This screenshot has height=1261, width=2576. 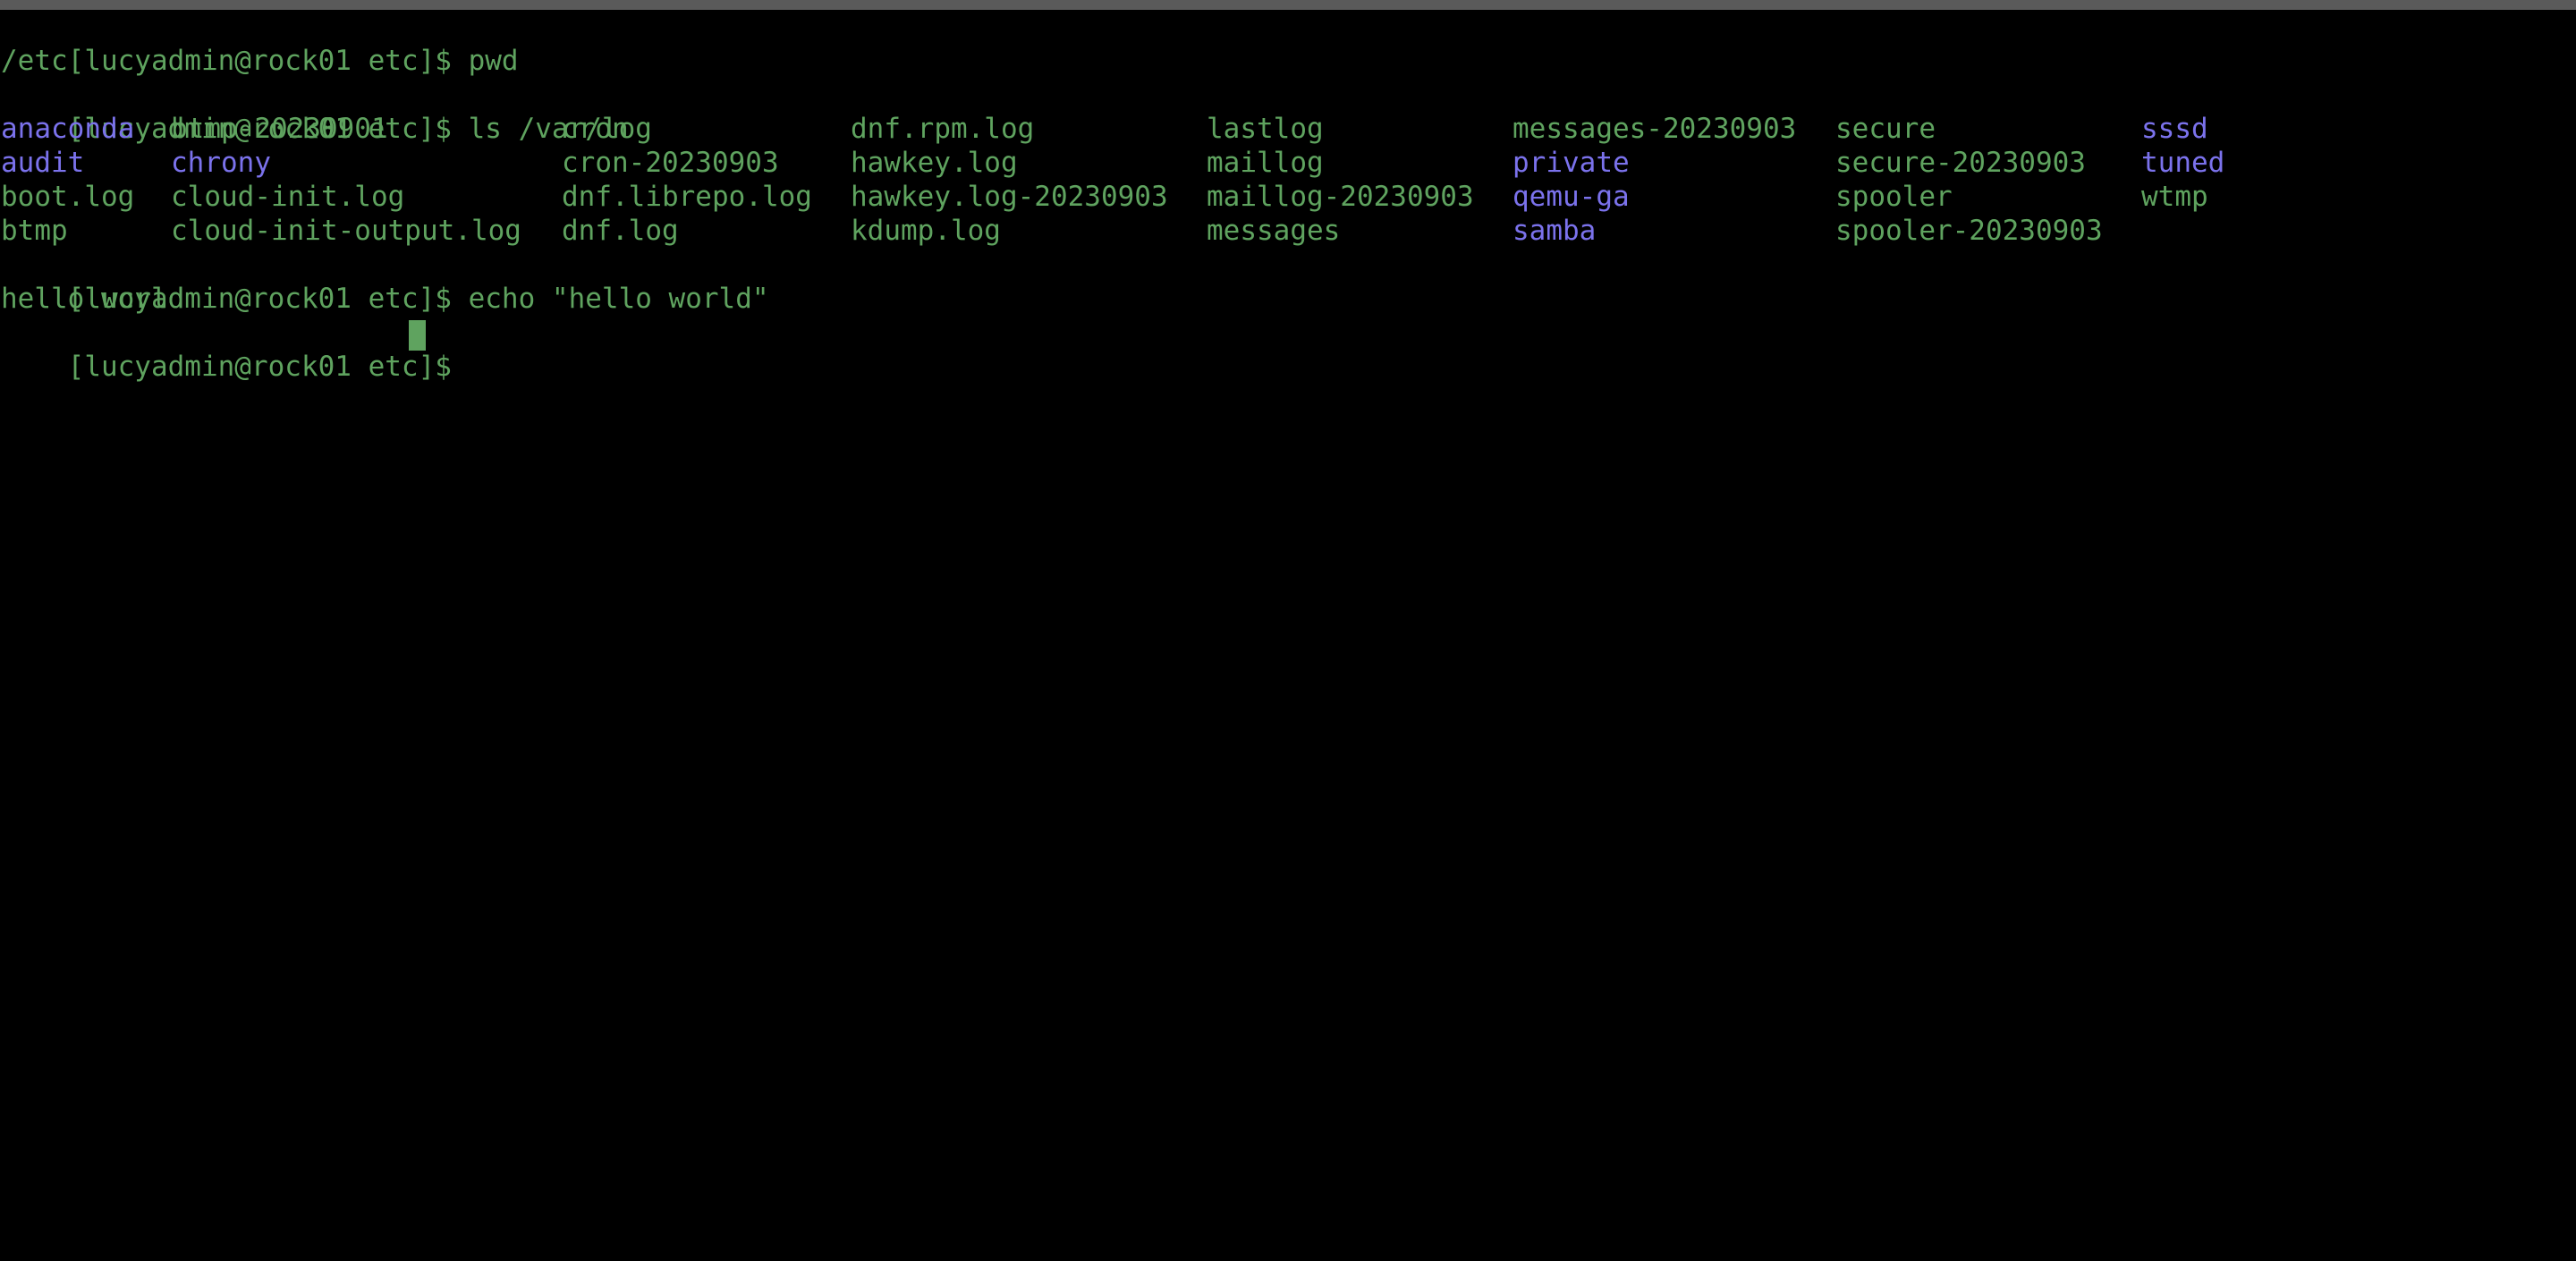 What do you see at coordinates (2174, 197) in the screenshot?
I see `file-entry: wtmp` at bounding box center [2174, 197].